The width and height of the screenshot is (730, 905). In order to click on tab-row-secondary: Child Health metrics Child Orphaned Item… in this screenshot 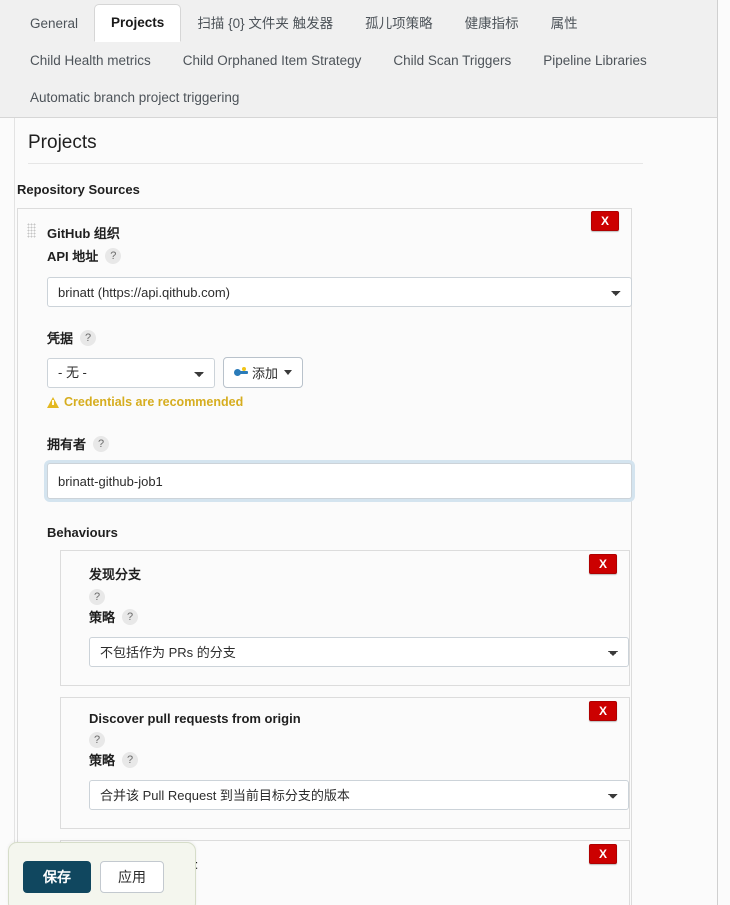, I will do `click(358, 60)`.